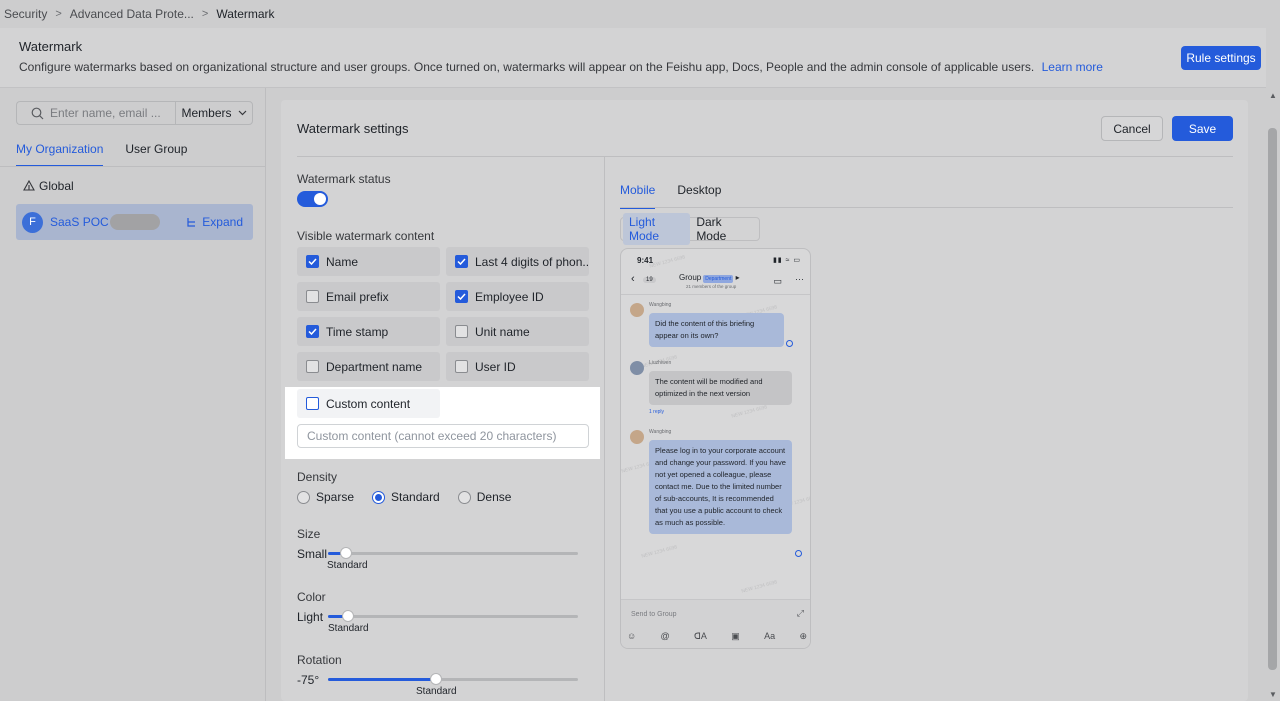 The height and width of the screenshot is (701, 1280). I want to click on tab-user-group: User Group, so click(156, 154).